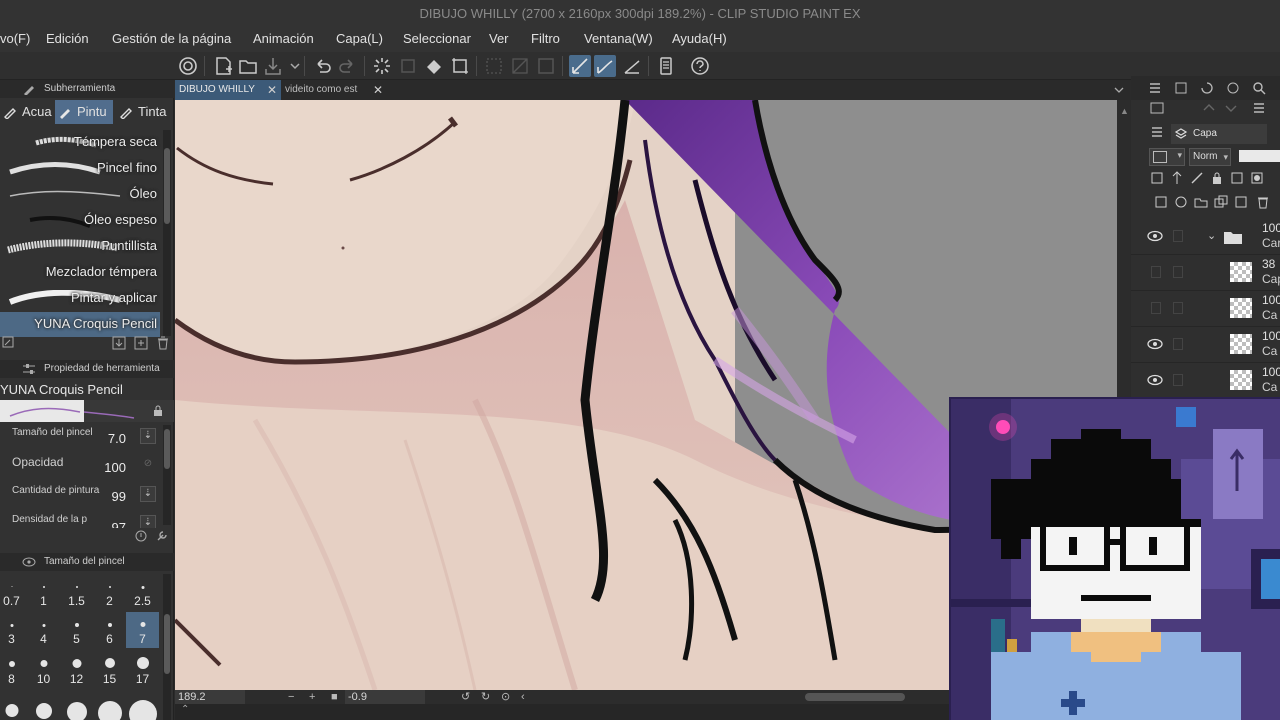 This screenshot has height=720, width=1280. Describe the element at coordinates (1156, 308) in the screenshot. I see `visibility-toggle` at that location.